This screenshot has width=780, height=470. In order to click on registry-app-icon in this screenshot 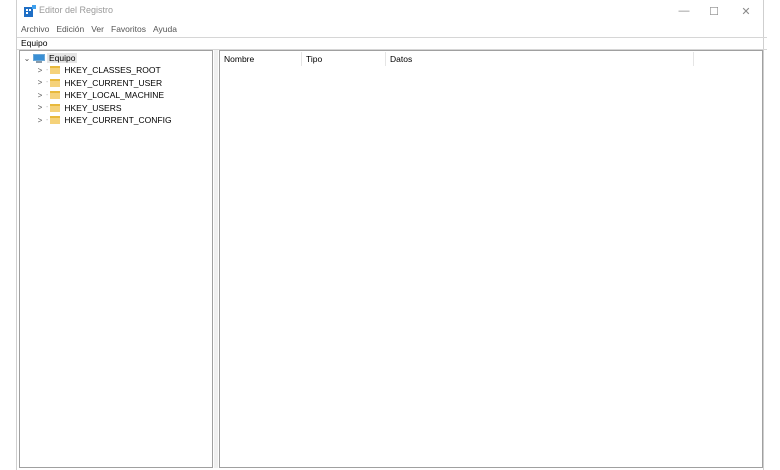, I will do `click(30, 11)`.